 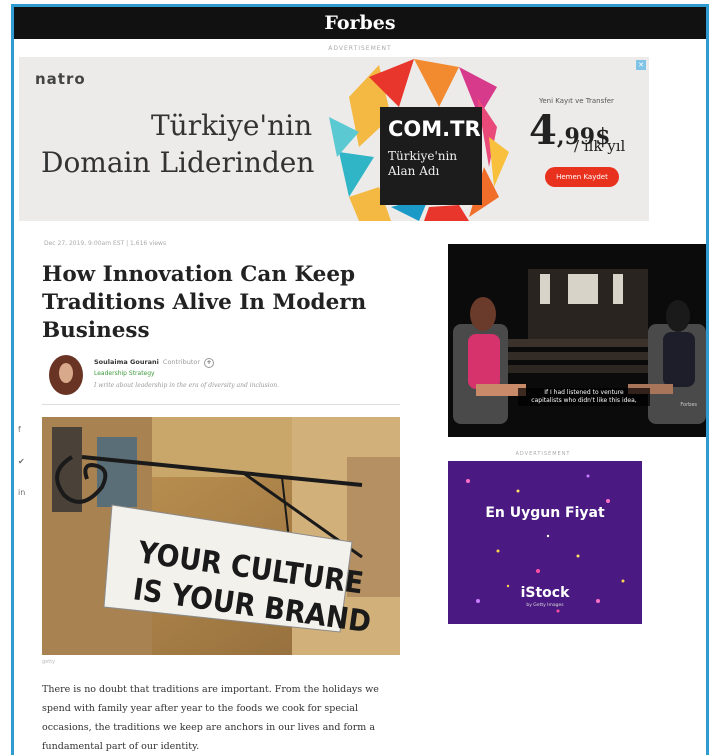 I want to click on com-tr-sub: Türkiye'nin Alan Adı, so click(x=422, y=164).